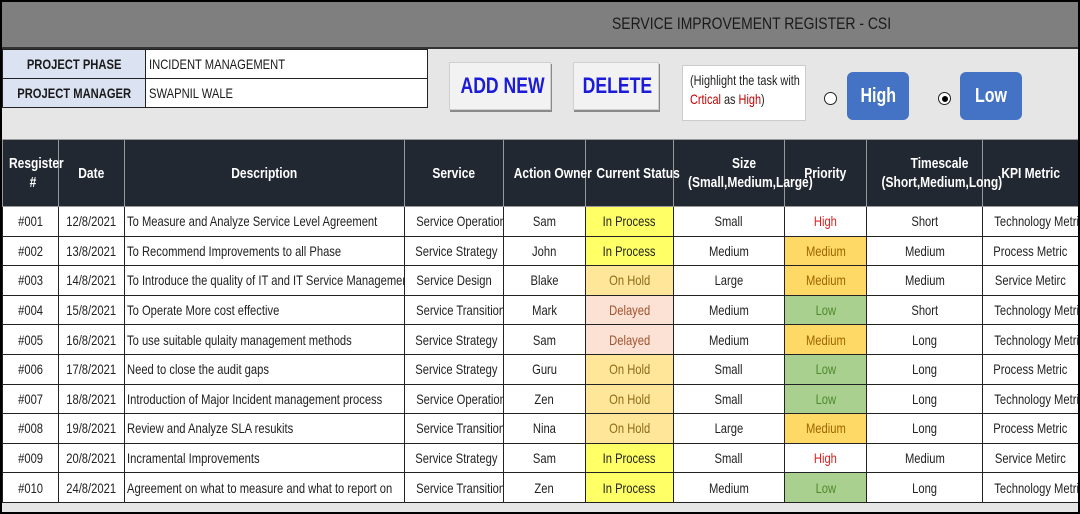 The image size is (1080, 514). What do you see at coordinates (544, 487) in the screenshot?
I see `action-owner-cell: Zen` at bounding box center [544, 487].